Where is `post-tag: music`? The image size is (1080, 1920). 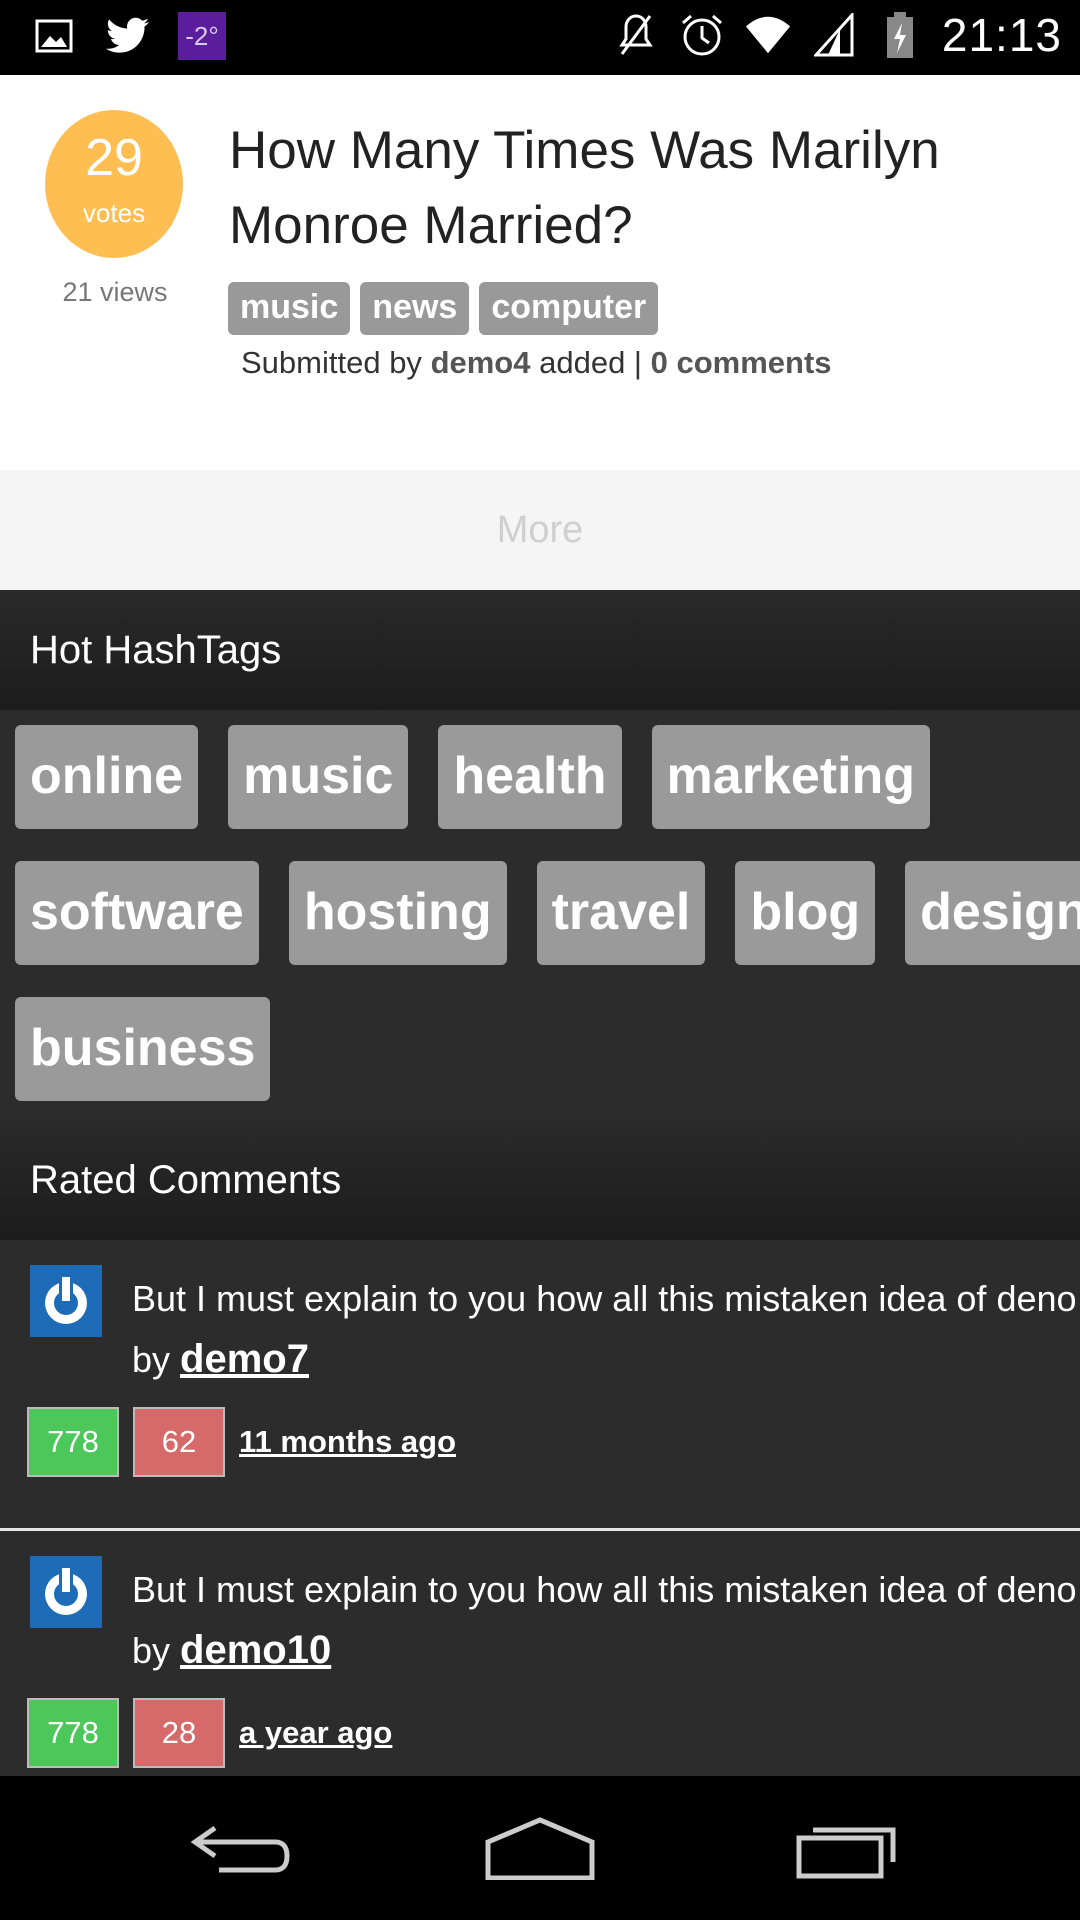 post-tag: music is located at coordinates (289, 308).